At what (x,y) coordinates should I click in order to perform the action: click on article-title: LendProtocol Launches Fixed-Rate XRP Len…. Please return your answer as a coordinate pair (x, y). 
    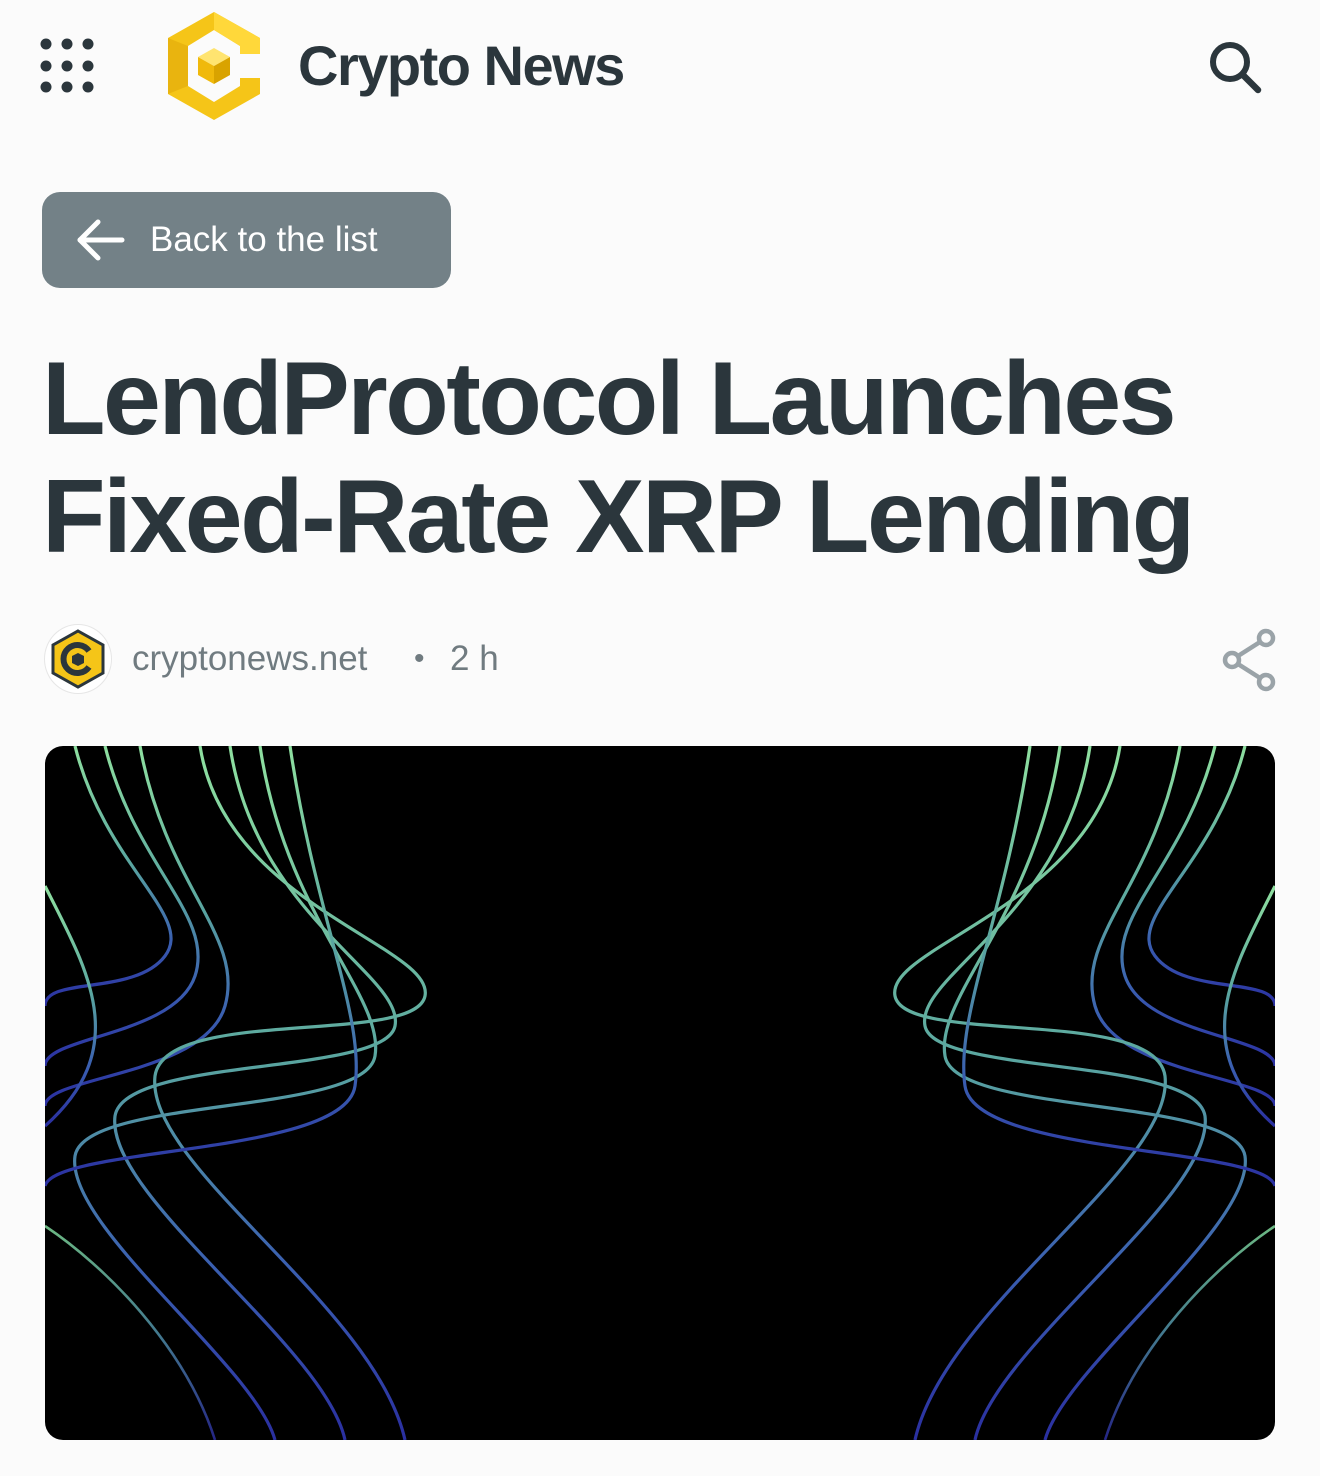
    Looking at the image, I should click on (618, 458).